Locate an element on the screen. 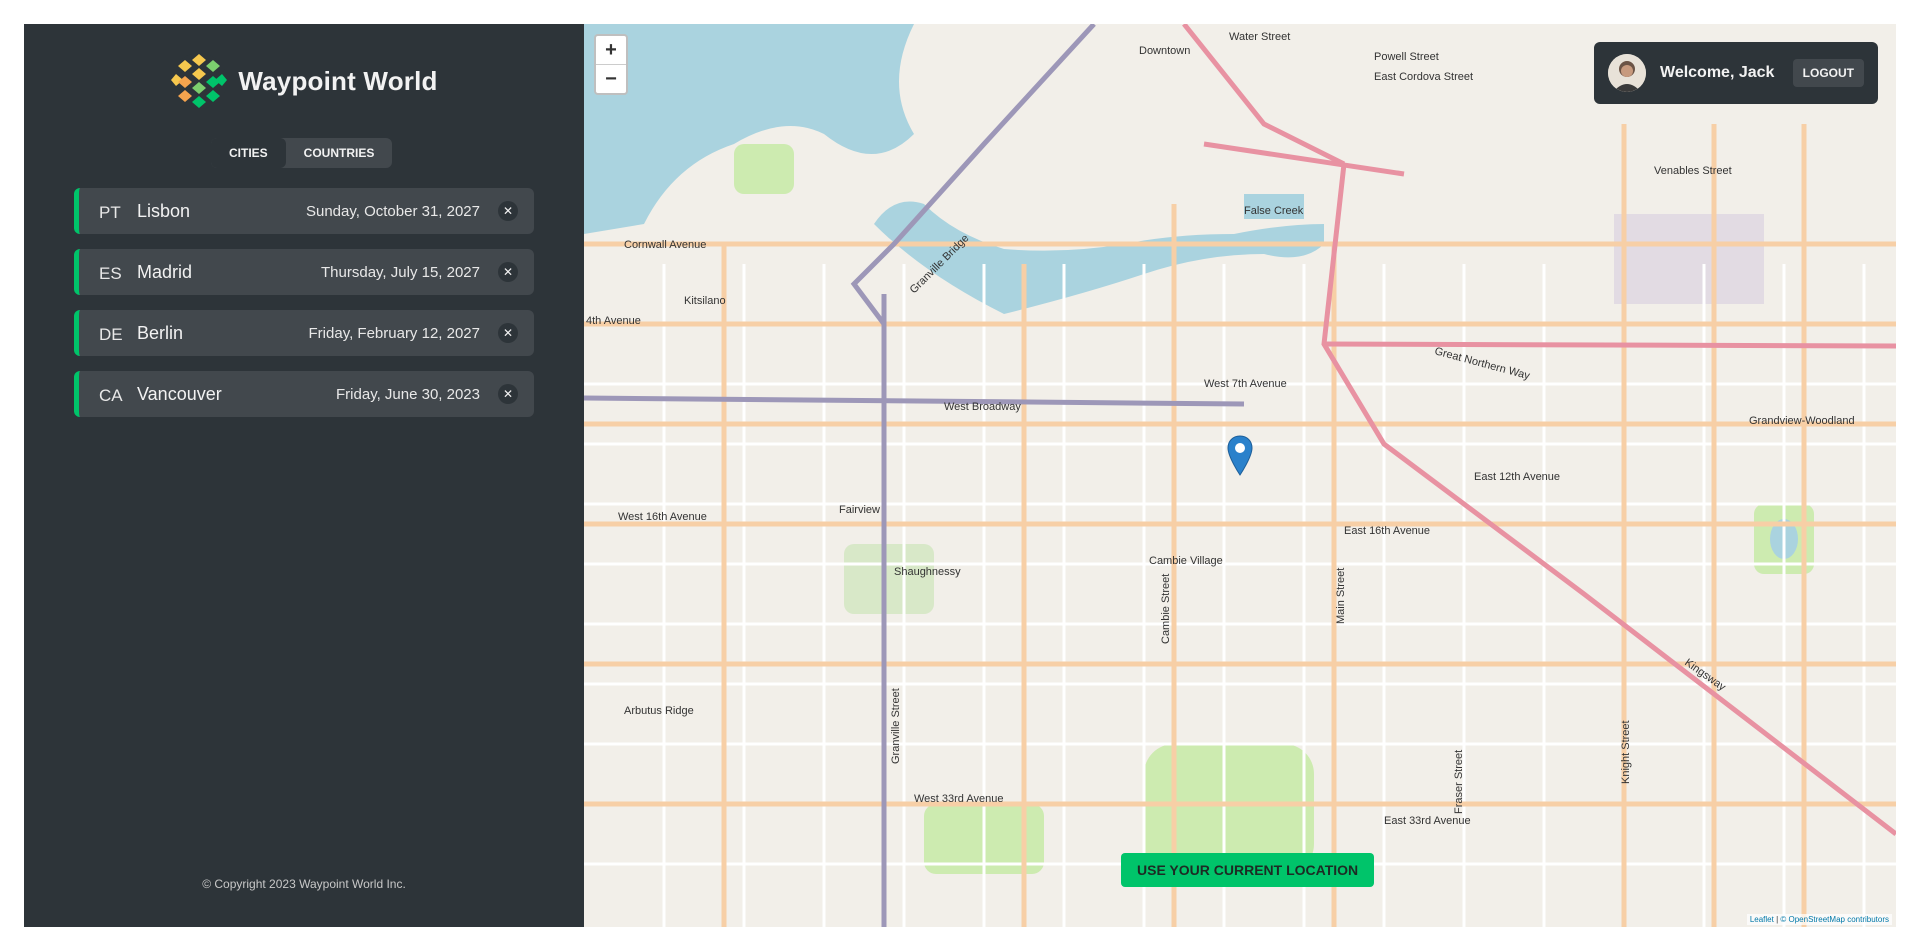 The height and width of the screenshot is (951, 1920). map-label: West 7th Avenue is located at coordinates (1245, 384).